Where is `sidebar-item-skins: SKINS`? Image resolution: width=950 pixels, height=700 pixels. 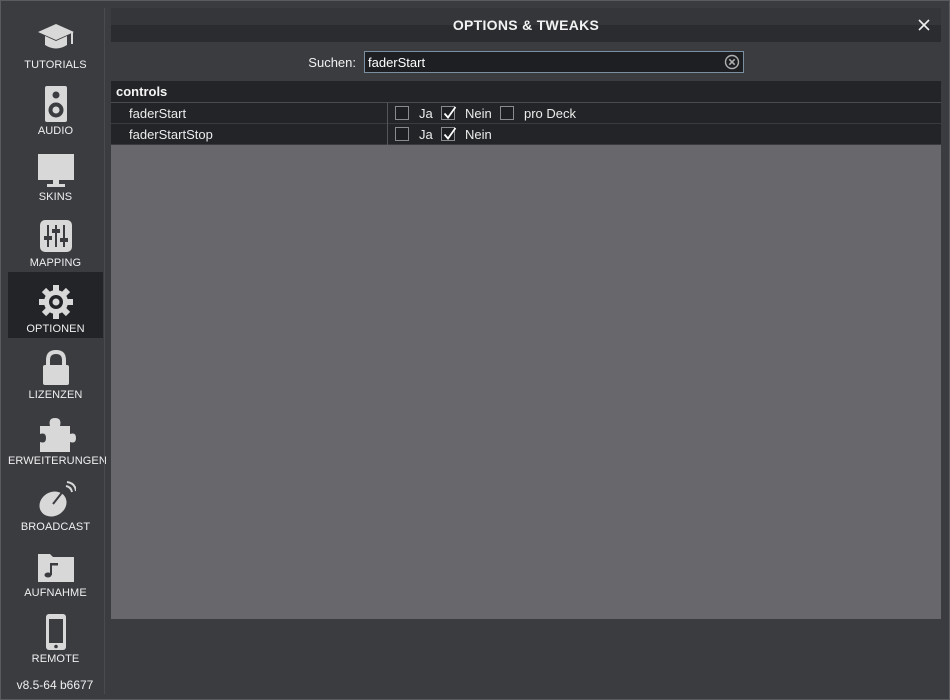
sidebar-item-skins: SKINS is located at coordinates (55, 173).